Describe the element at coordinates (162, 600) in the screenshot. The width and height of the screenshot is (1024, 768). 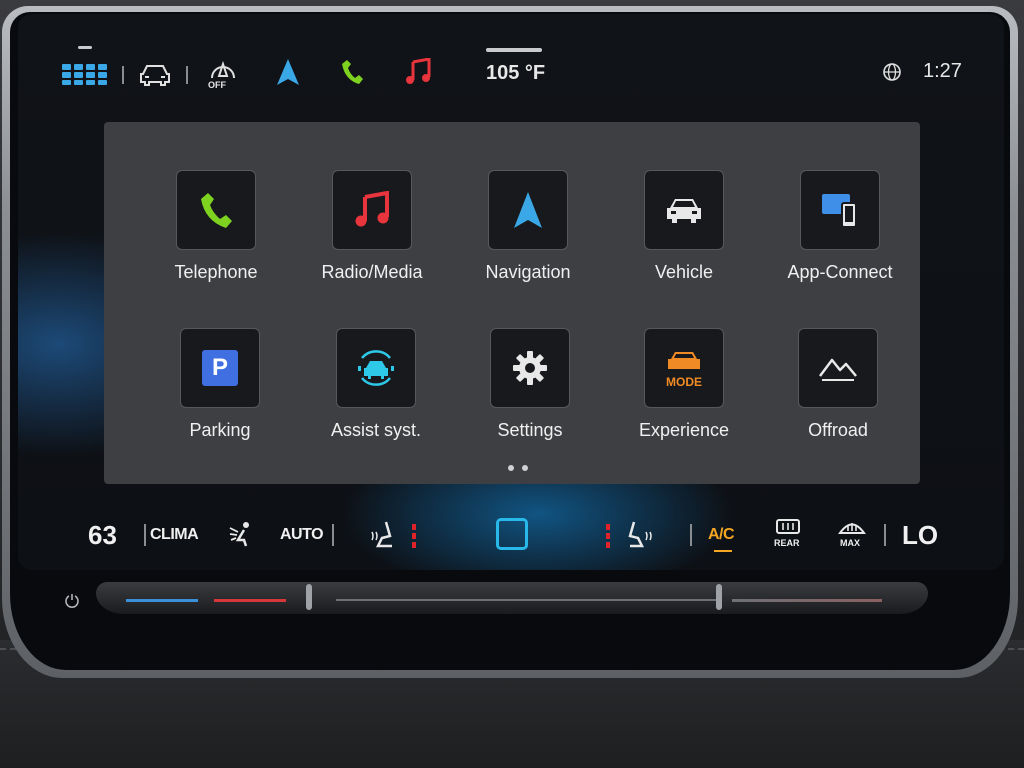
I see `temp-slider-cold` at that location.